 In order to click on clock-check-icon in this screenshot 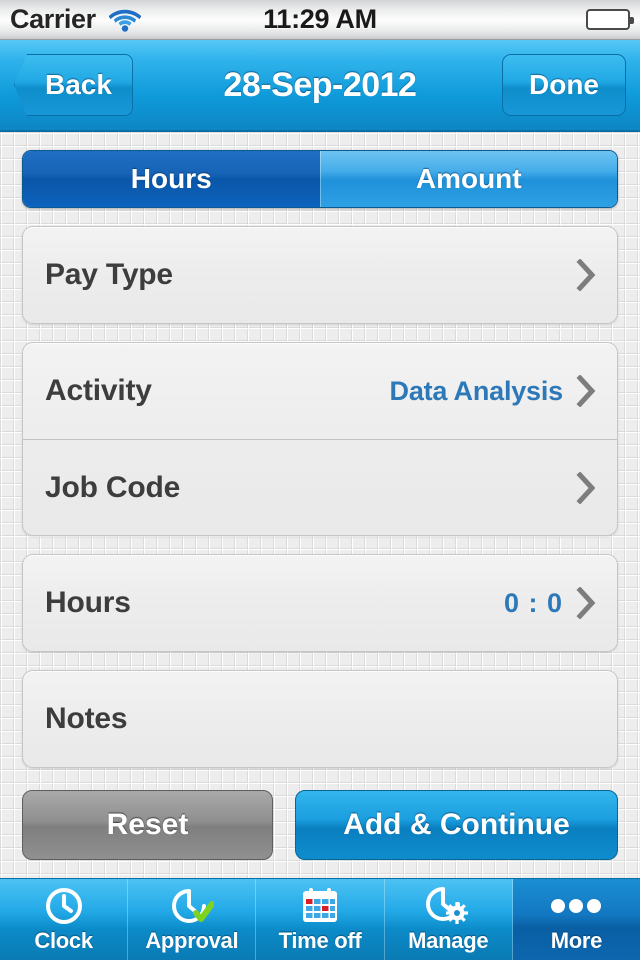, I will do `click(192, 906)`.